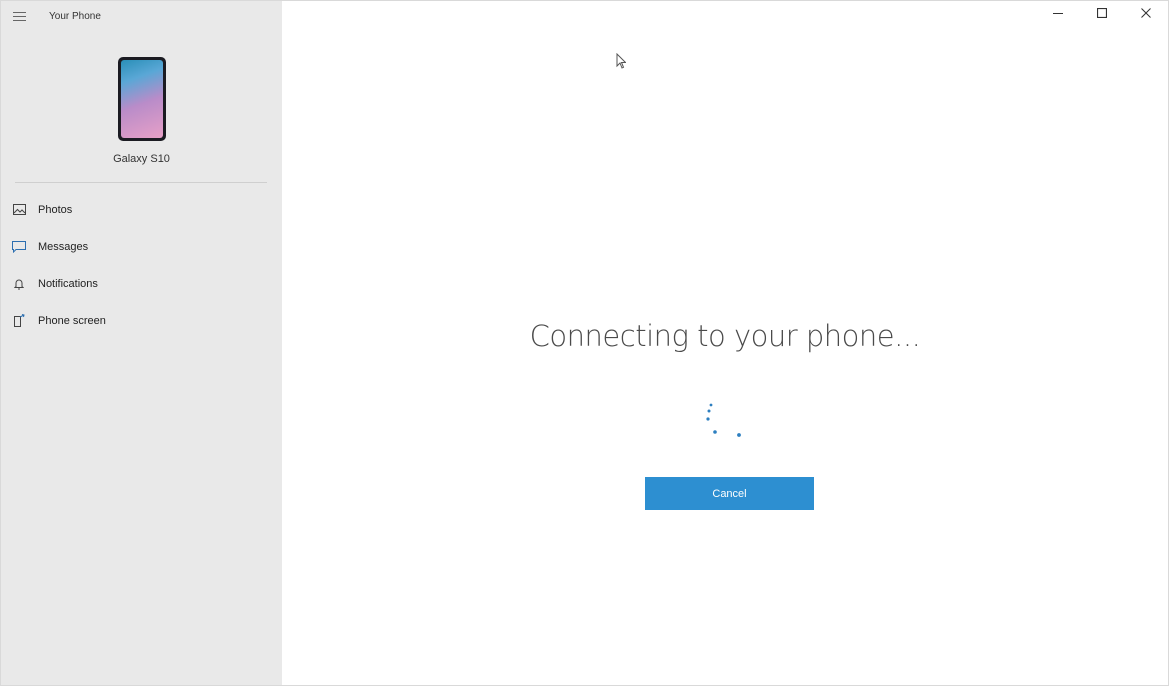  What do you see at coordinates (621, 63) in the screenshot?
I see `mouse-cursor-icon` at bounding box center [621, 63].